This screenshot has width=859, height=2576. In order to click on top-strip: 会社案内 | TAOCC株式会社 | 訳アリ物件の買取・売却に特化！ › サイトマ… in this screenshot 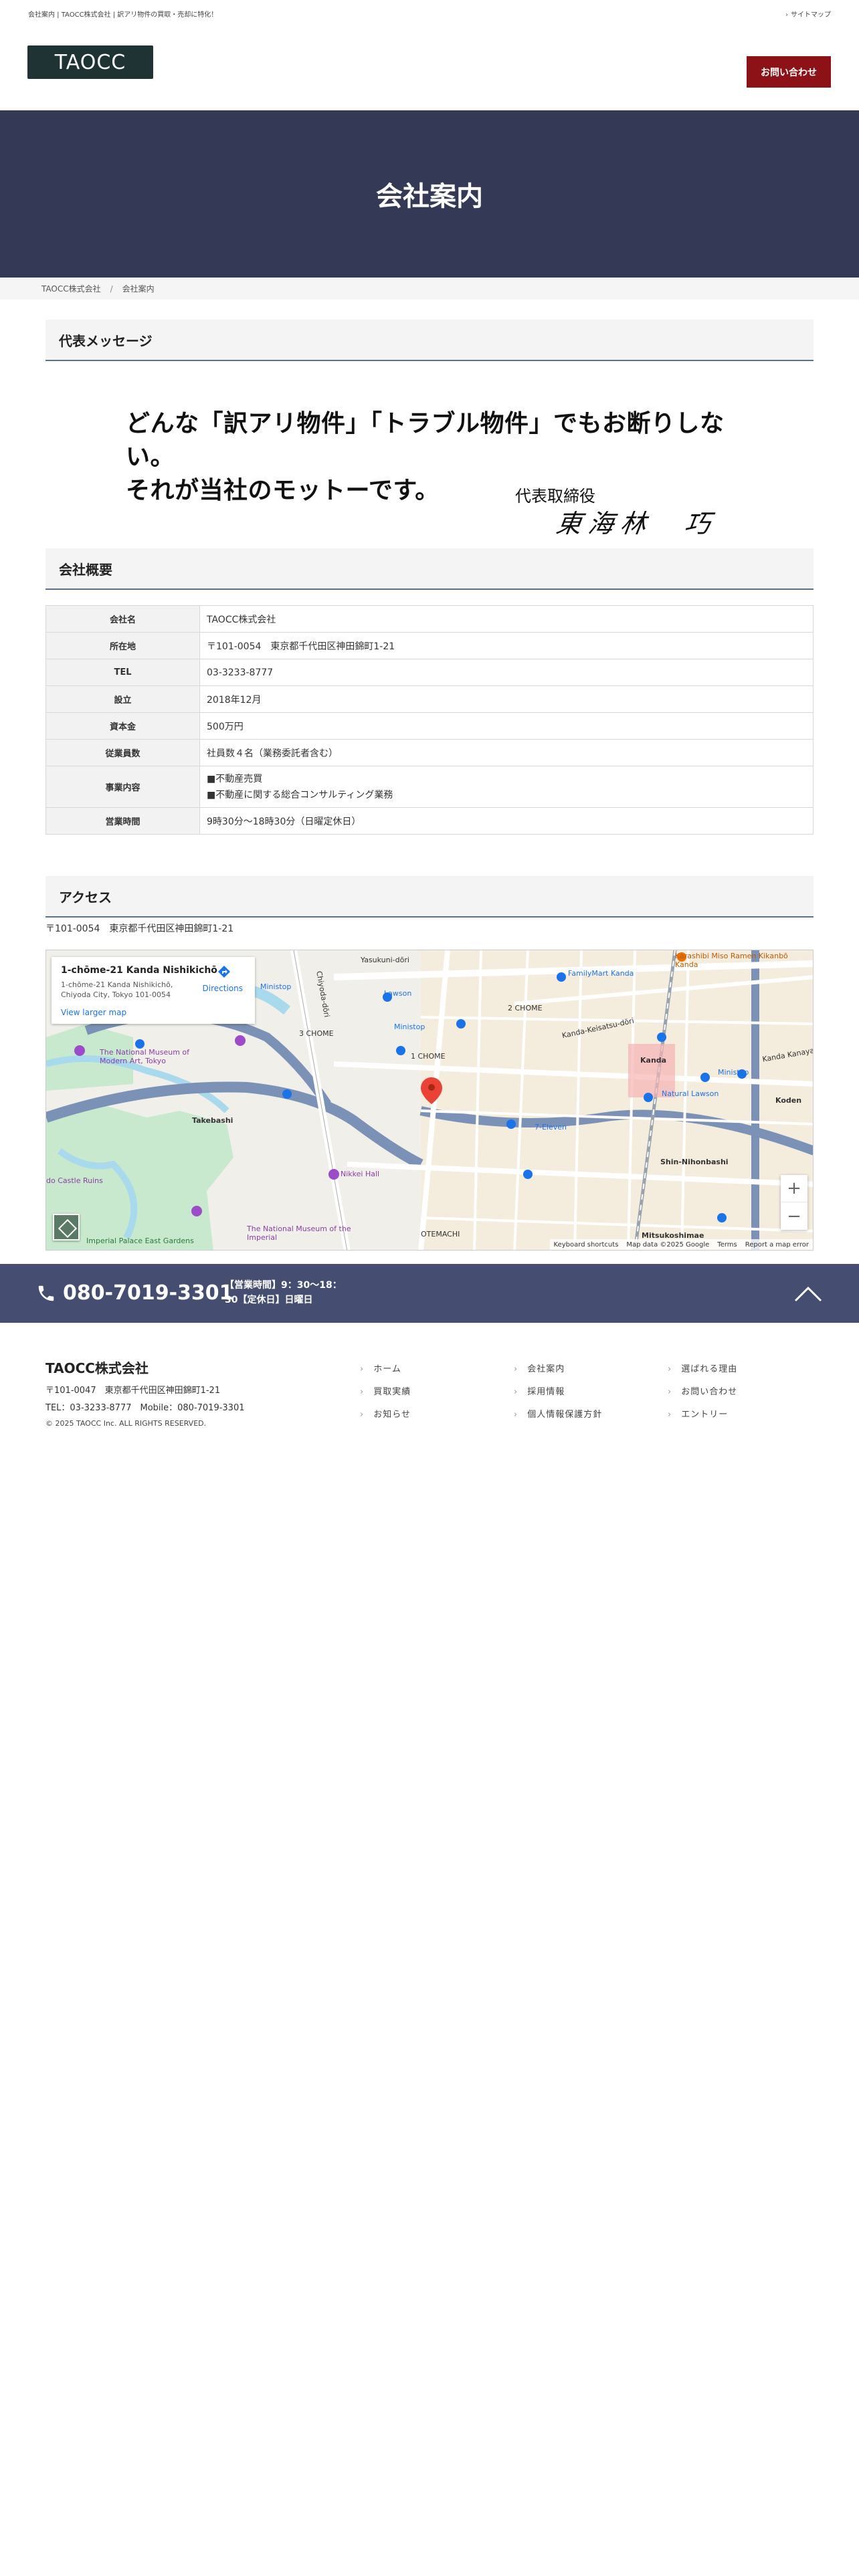, I will do `click(429, 14)`.